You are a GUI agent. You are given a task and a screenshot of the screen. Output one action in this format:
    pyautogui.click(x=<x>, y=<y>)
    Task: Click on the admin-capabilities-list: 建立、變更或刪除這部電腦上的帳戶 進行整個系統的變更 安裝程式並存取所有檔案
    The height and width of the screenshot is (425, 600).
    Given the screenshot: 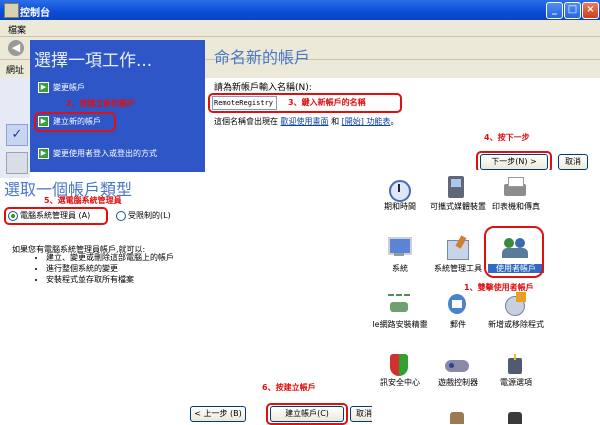 What is the action you would take?
    pyautogui.click(x=93, y=268)
    